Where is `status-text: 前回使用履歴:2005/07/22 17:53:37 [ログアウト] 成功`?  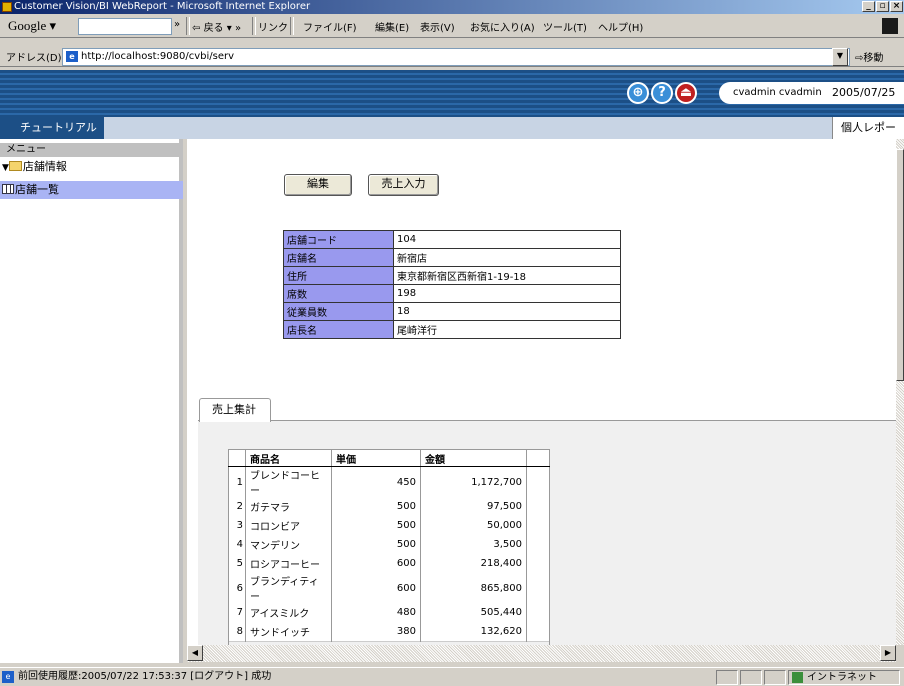
status-text: 前回使用履歴:2005/07/22 17:53:37 [ログアウト] 成功 is located at coordinates (145, 676).